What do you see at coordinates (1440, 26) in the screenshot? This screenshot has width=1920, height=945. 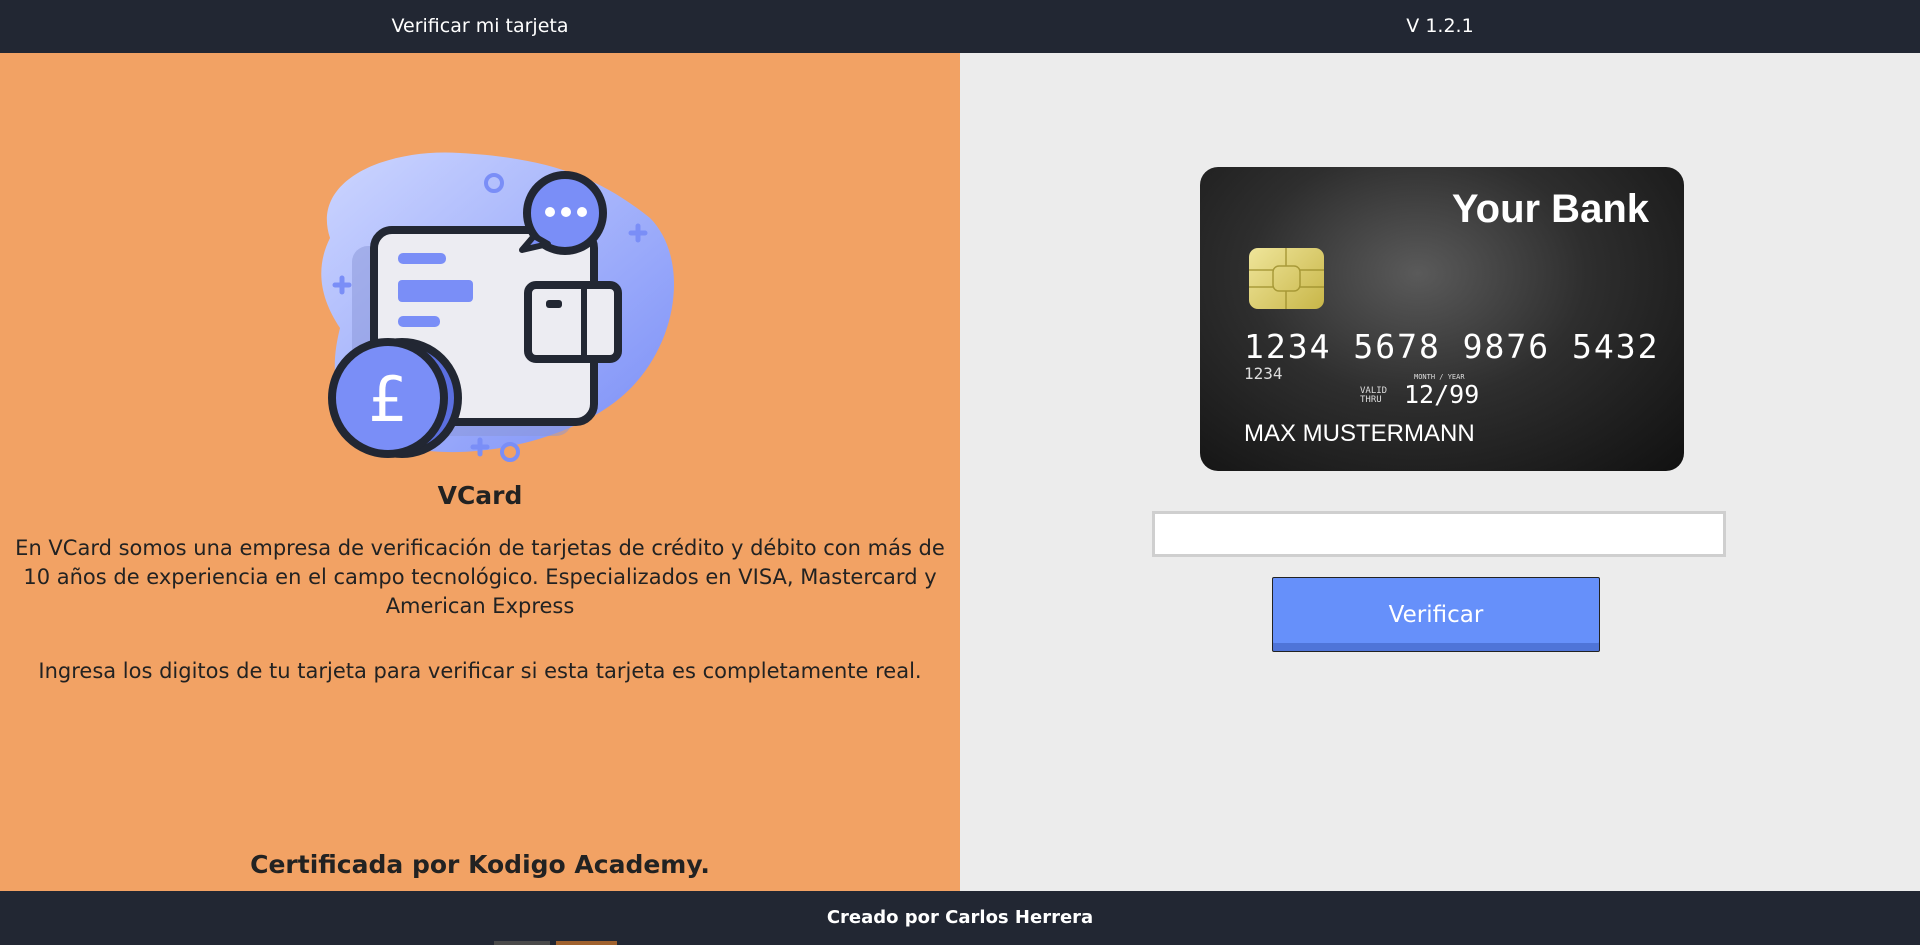 I see `version-label: V 1.2.1` at bounding box center [1440, 26].